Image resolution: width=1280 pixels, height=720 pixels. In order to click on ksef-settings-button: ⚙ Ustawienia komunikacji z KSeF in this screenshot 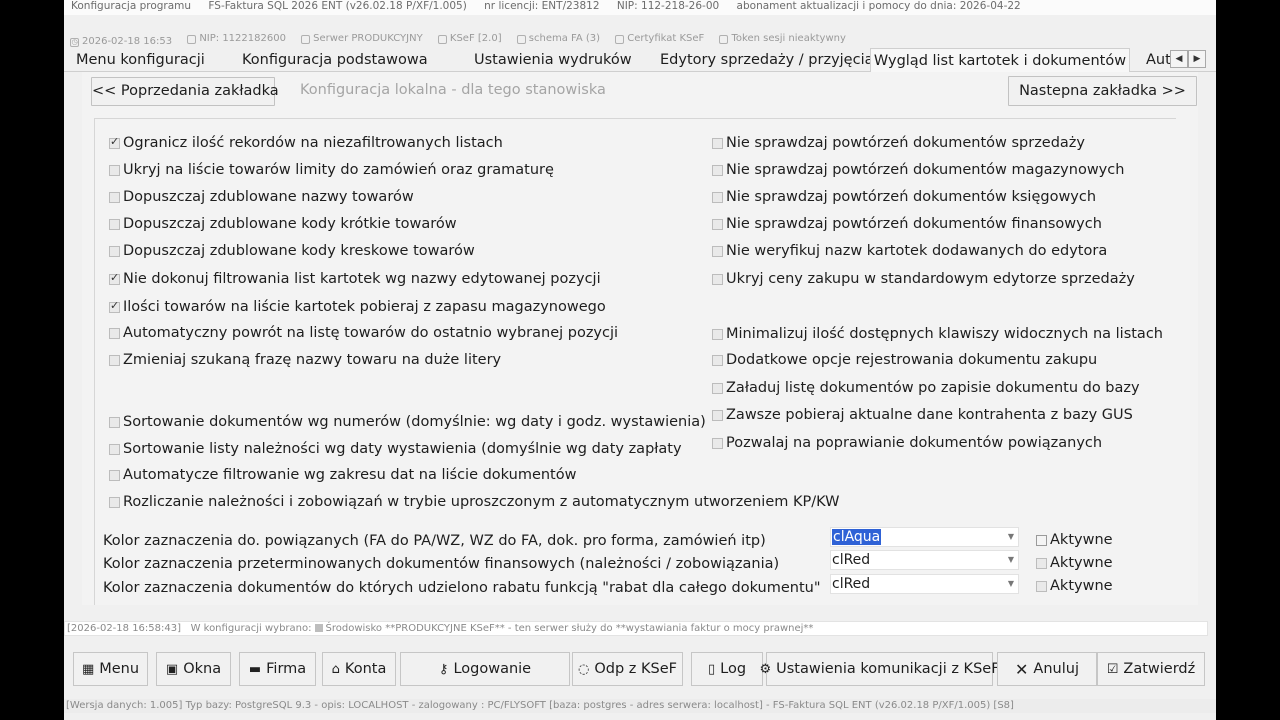, I will do `click(879, 669)`.